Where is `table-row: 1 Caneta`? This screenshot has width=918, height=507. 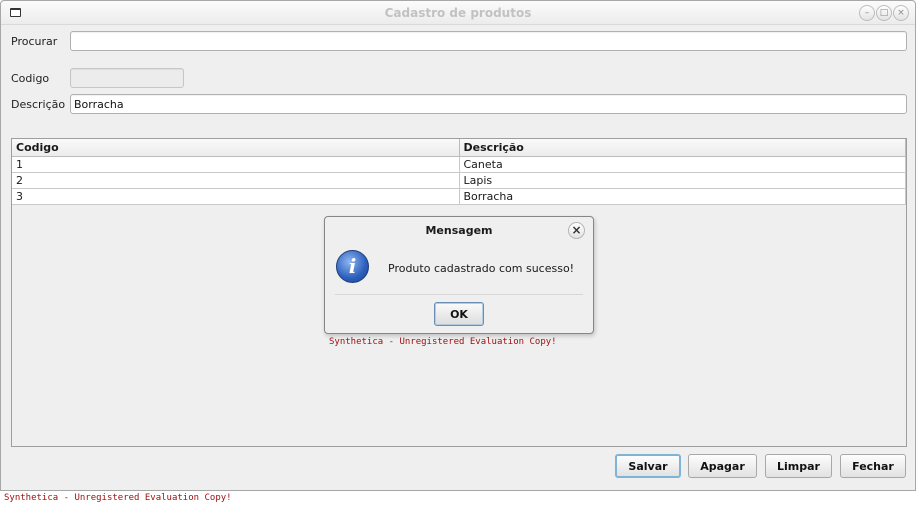 table-row: 1 Caneta is located at coordinates (459, 164).